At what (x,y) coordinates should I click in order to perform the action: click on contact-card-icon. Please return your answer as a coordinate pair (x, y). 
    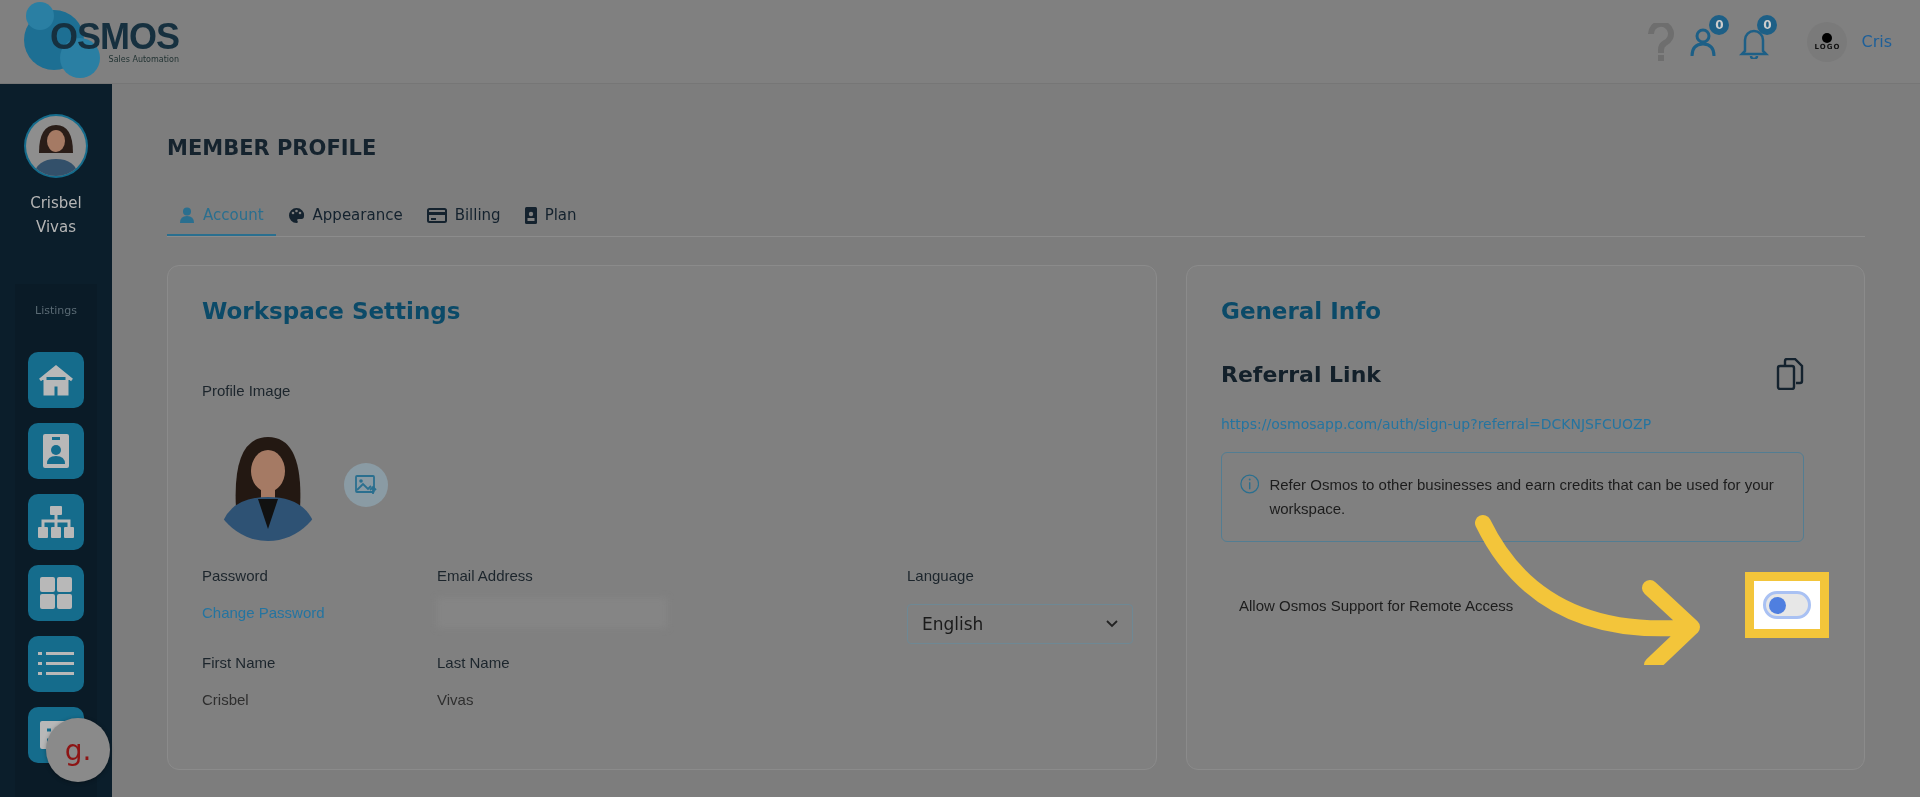
    Looking at the image, I should click on (56, 451).